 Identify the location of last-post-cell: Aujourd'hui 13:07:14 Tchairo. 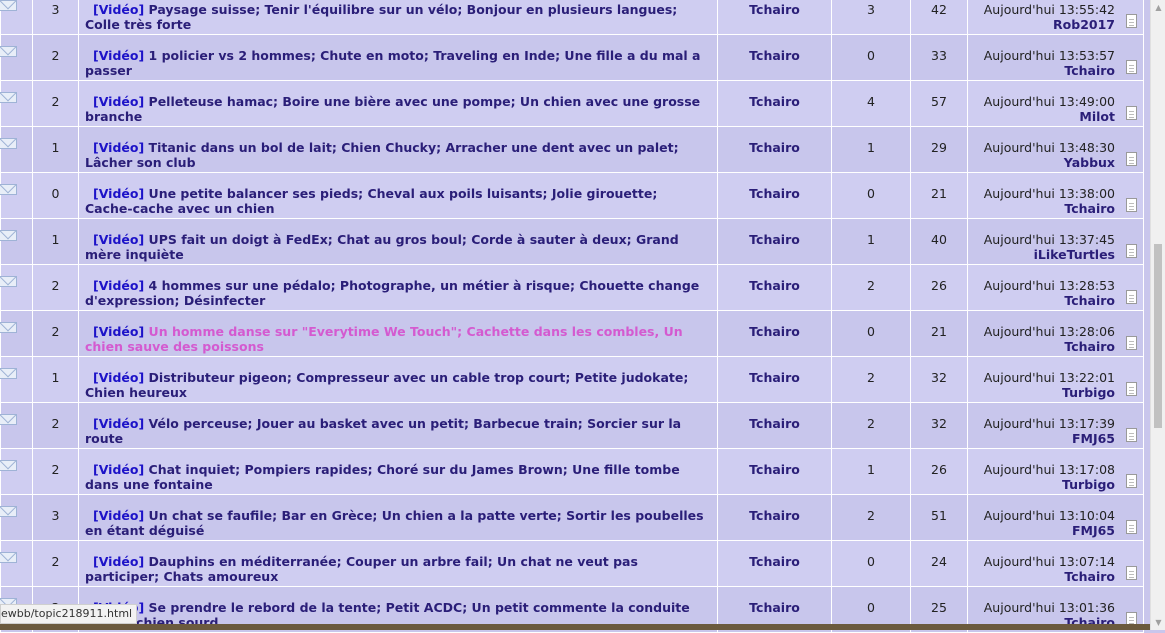
(1055, 563).